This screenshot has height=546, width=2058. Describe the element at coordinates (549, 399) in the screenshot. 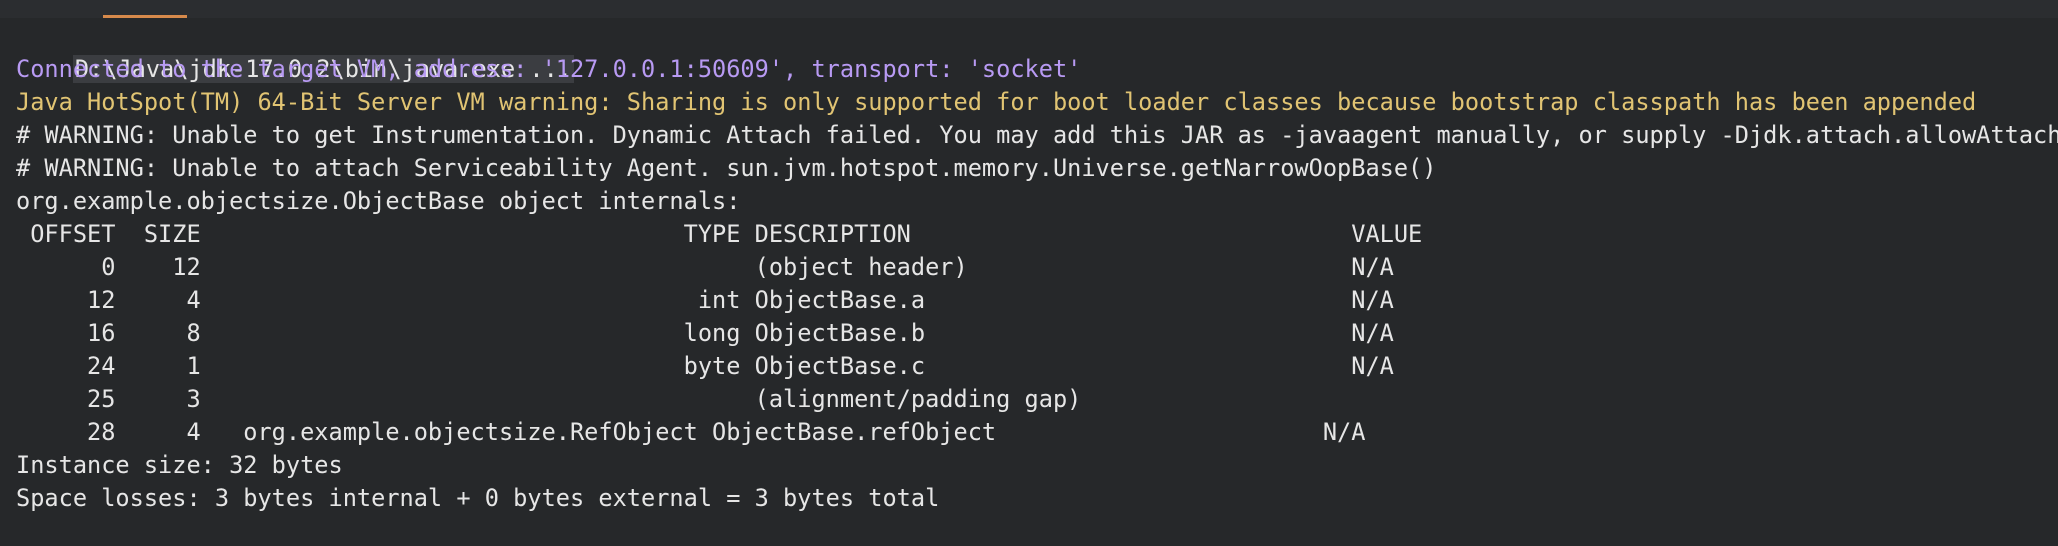

I see `table-row: 25 3 (alignment/padding gap)` at that location.